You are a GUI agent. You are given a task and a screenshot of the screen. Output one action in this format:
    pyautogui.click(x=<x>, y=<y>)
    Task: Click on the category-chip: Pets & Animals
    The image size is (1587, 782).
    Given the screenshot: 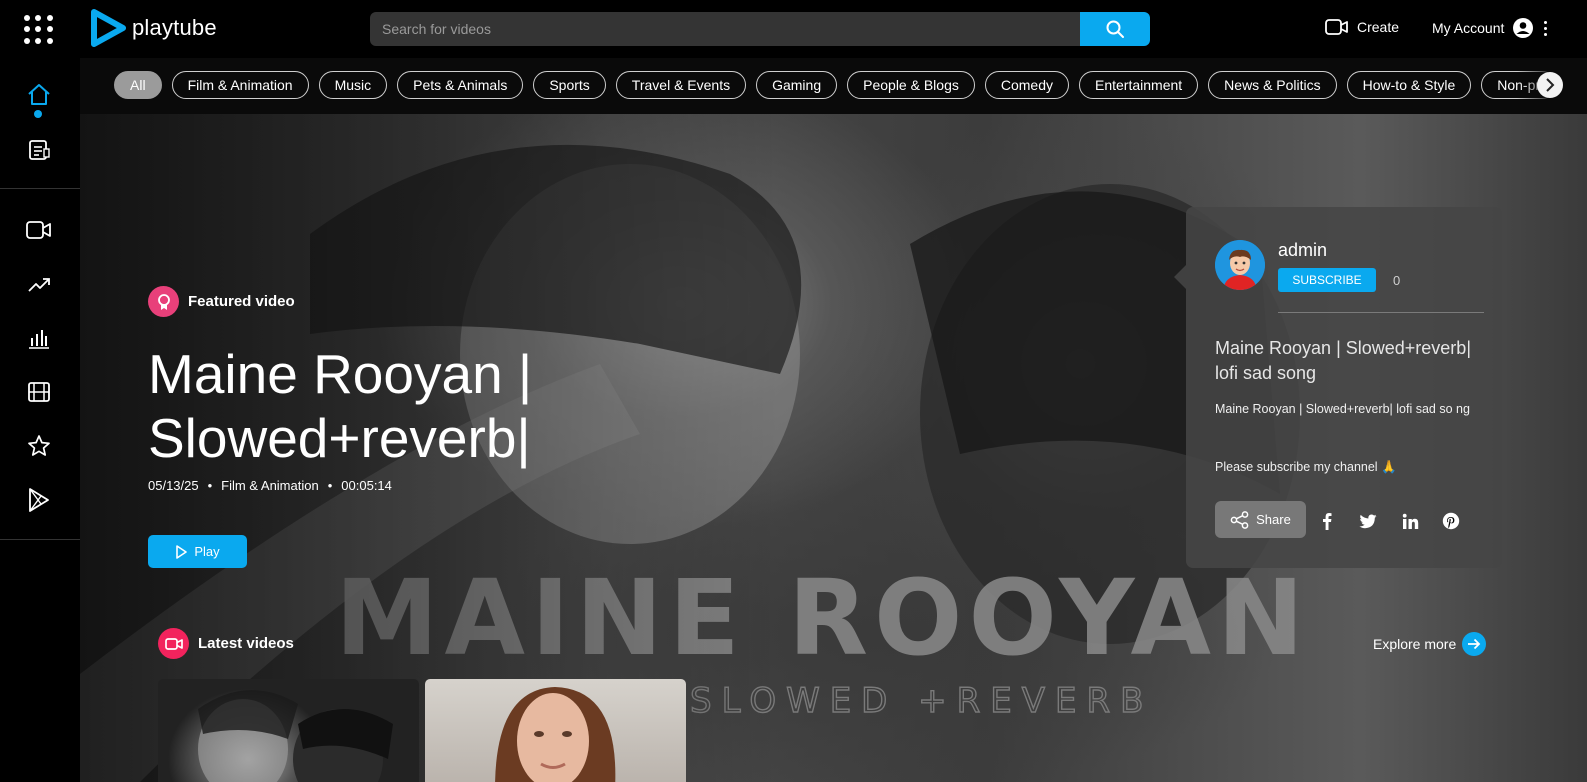 What is the action you would take?
    pyautogui.click(x=460, y=85)
    